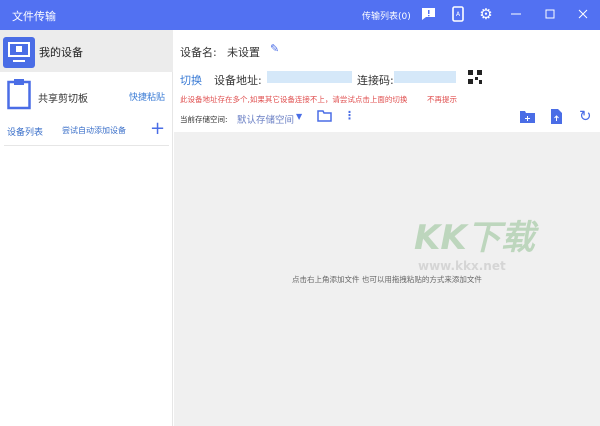 This screenshot has height=426, width=600. What do you see at coordinates (86, 145) in the screenshot?
I see `divider` at bounding box center [86, 145].